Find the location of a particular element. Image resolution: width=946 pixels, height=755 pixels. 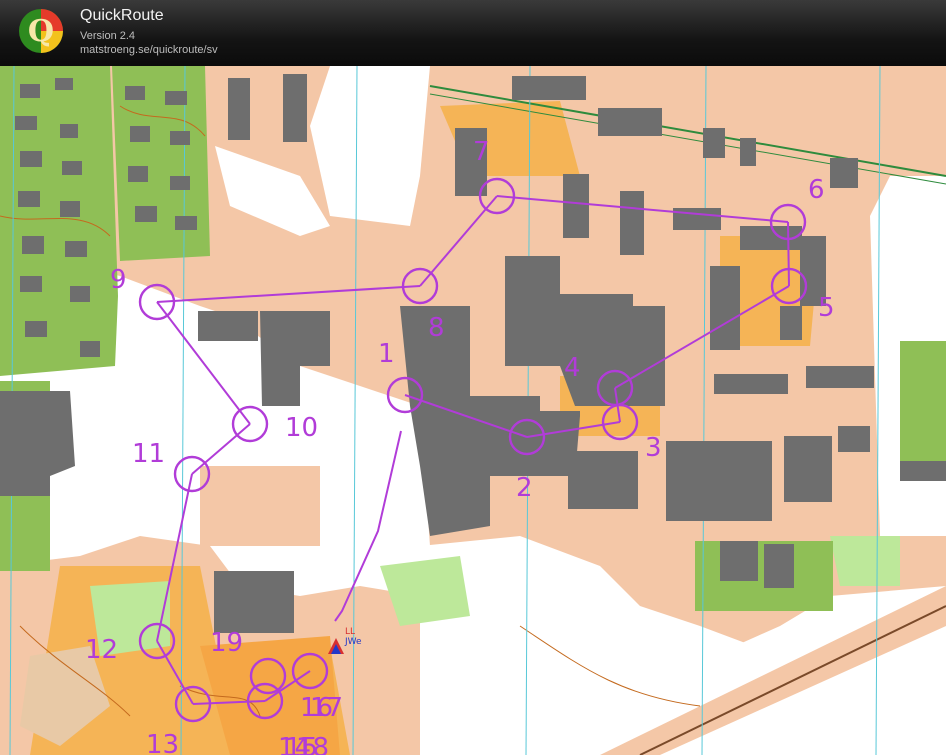

control-number-9: 9 is located at coordinates (118, 280).